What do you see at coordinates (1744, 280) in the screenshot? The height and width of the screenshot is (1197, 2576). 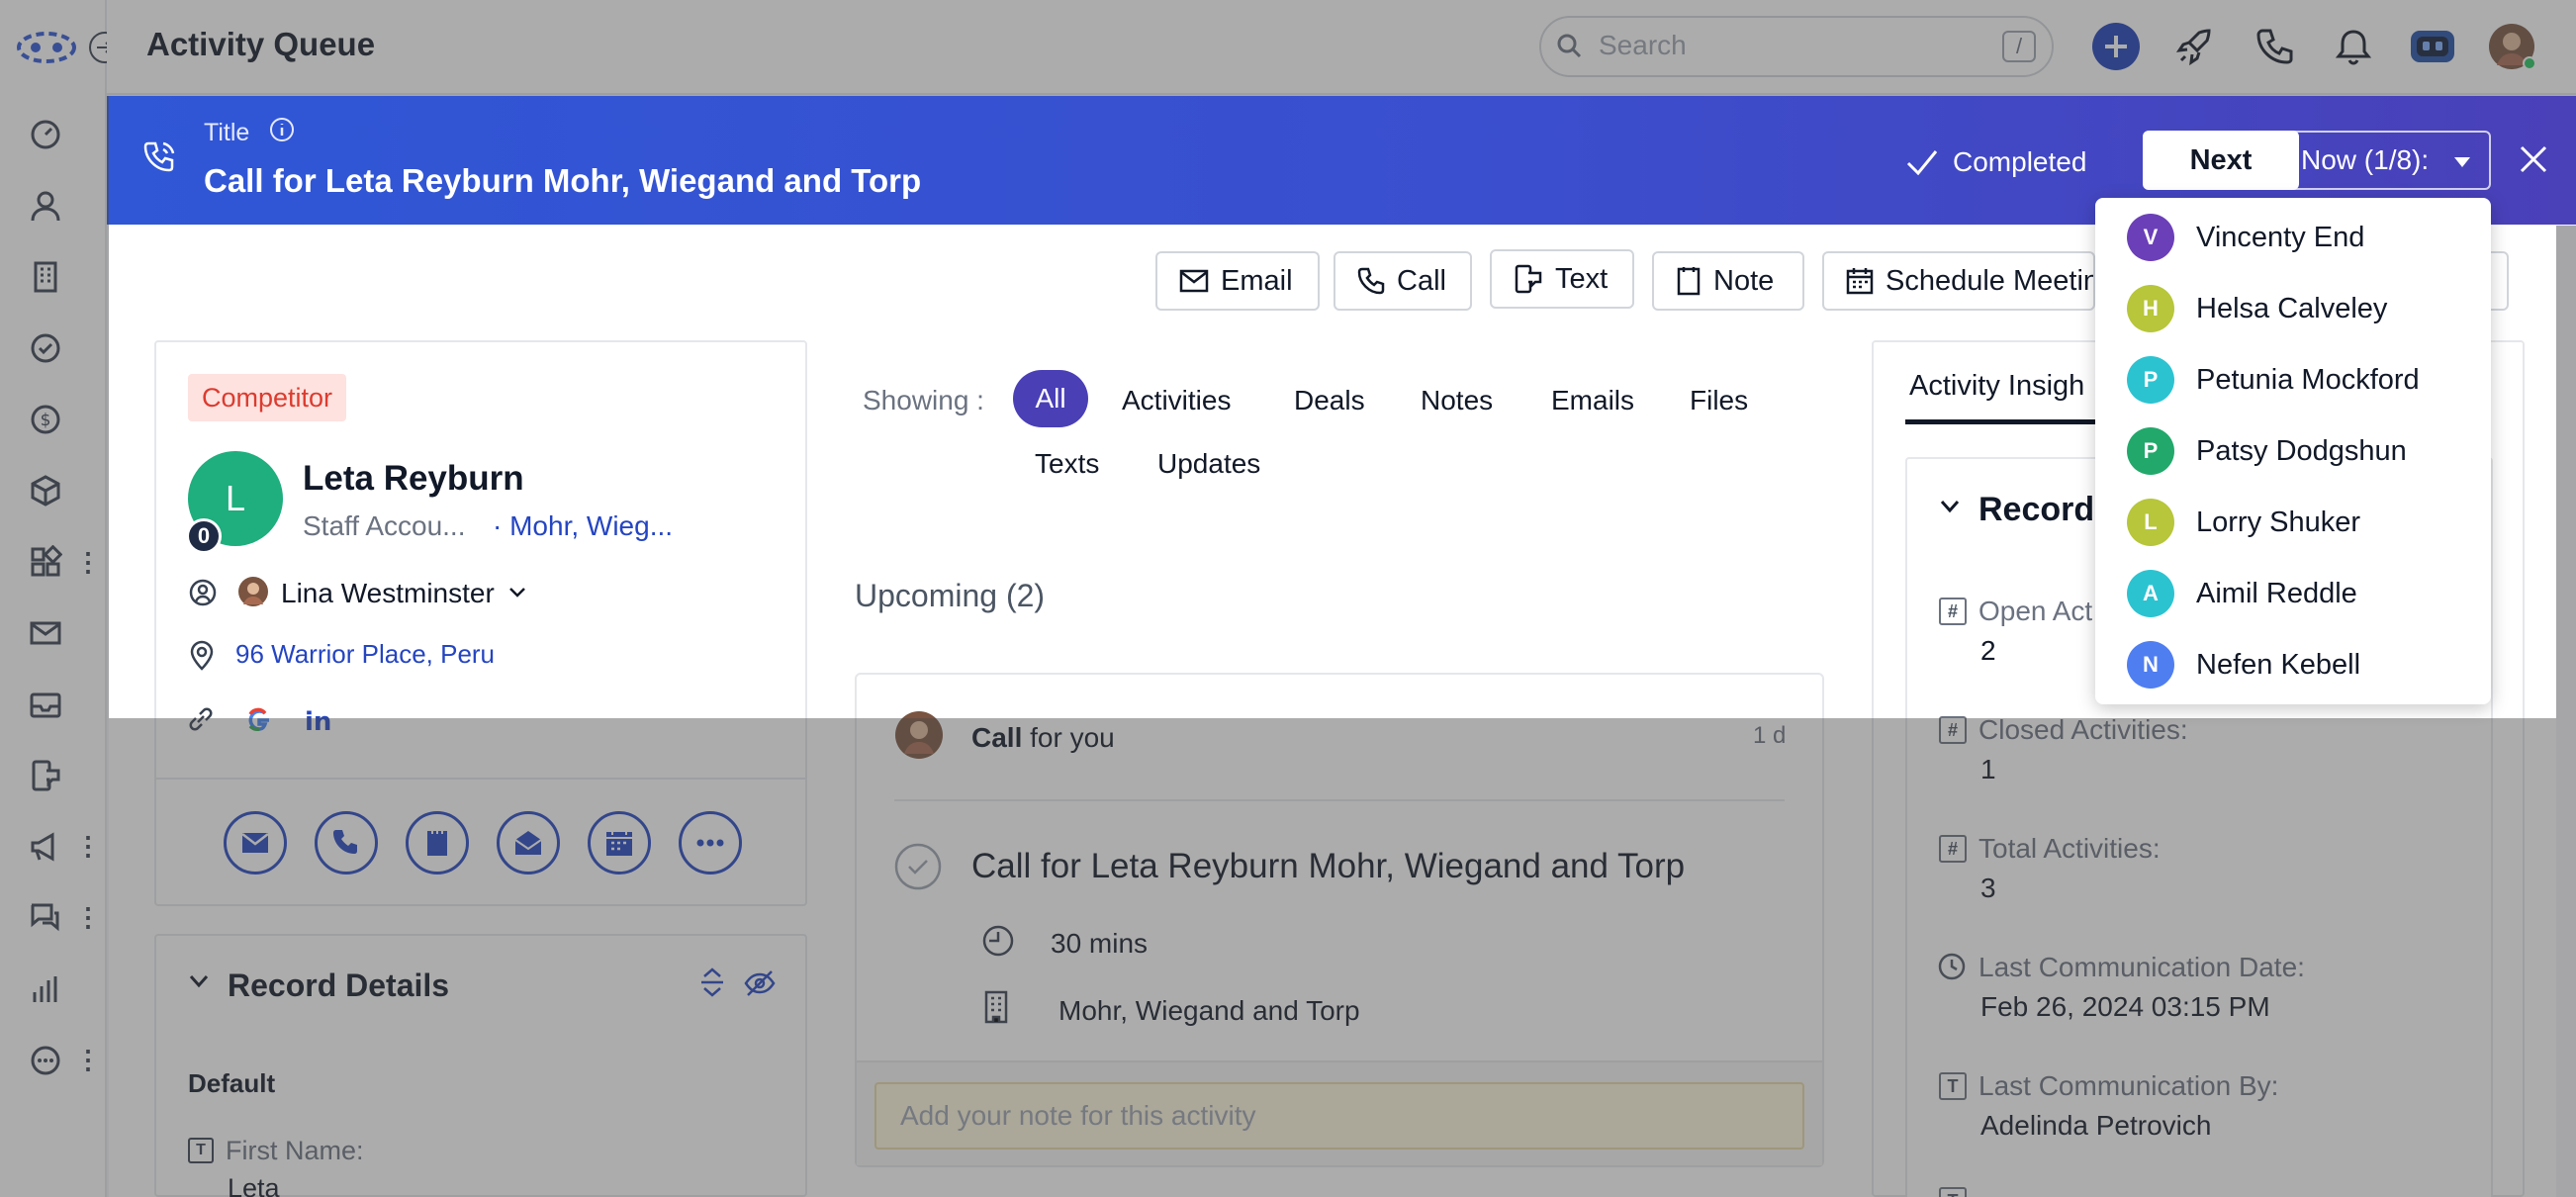 I see `note-button-label: Note` at bounding box center [1744, 280].